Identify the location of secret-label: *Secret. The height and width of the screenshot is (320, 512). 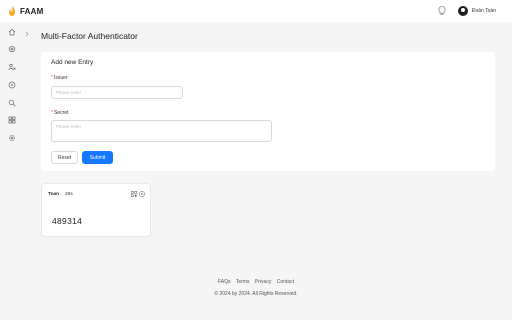
(60, 113).